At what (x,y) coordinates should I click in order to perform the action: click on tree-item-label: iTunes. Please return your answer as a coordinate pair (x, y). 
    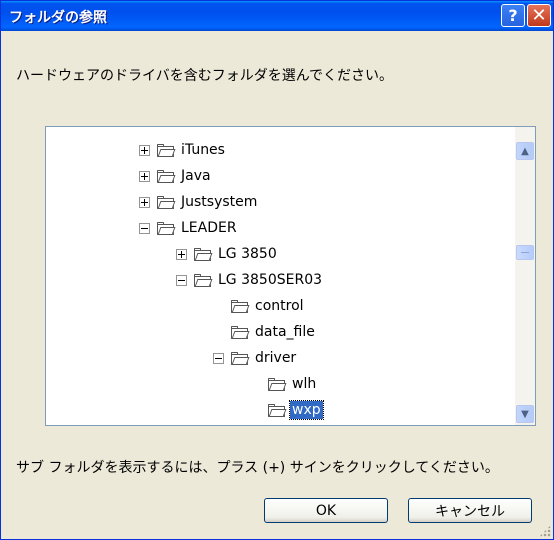
    Looking at the image, I should click on (203, 150).